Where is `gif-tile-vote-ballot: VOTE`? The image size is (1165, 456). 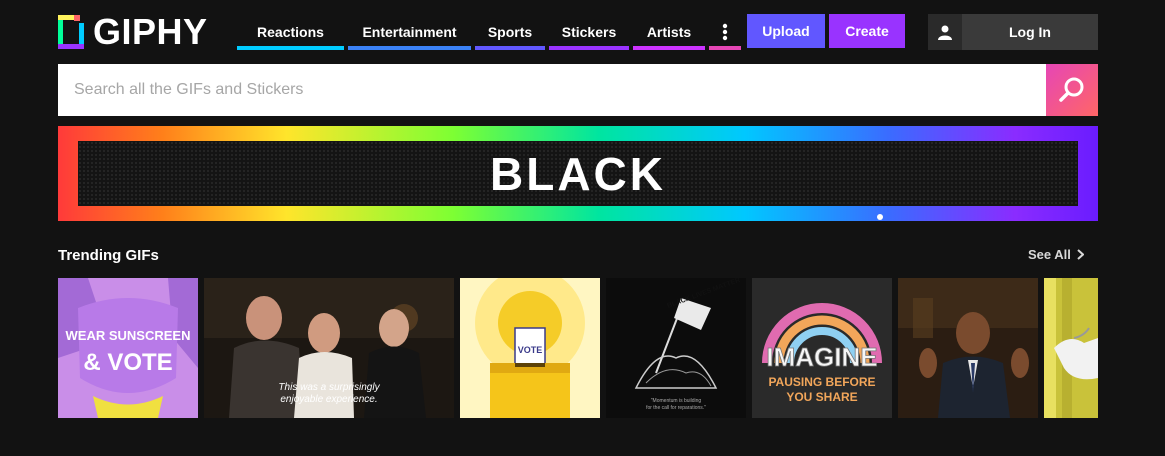
gif-tile-vote-ballot: VOTE is located at coordinates (530, 348).